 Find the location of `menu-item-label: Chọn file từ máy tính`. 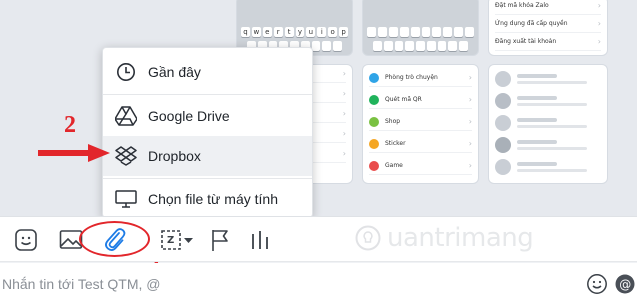

menu-item-label: Chọn file từ máy tính is located at coordinates (213, 199).